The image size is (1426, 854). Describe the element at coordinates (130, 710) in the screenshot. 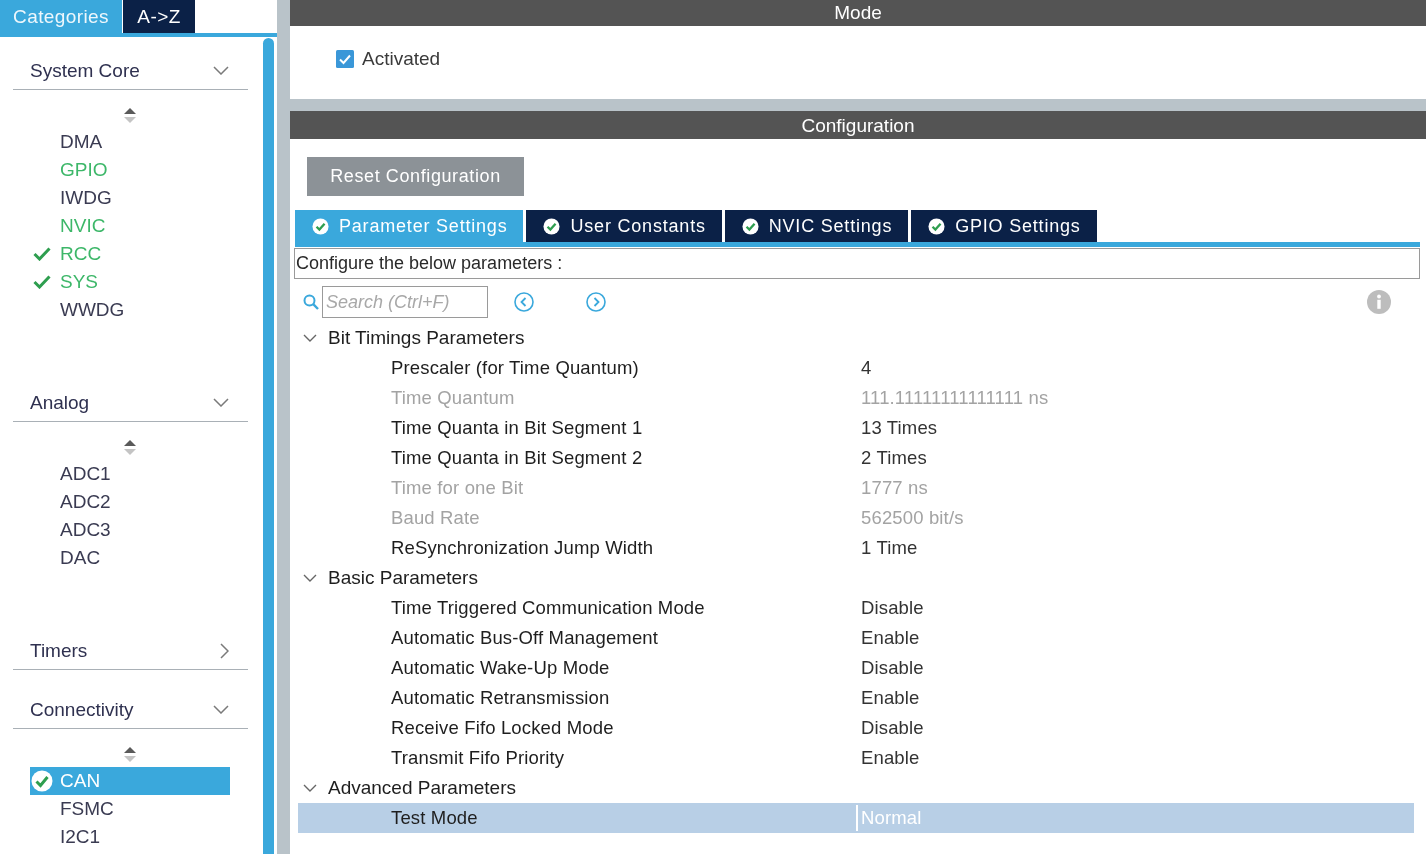

I see `category-header: Connectivity` at that location.